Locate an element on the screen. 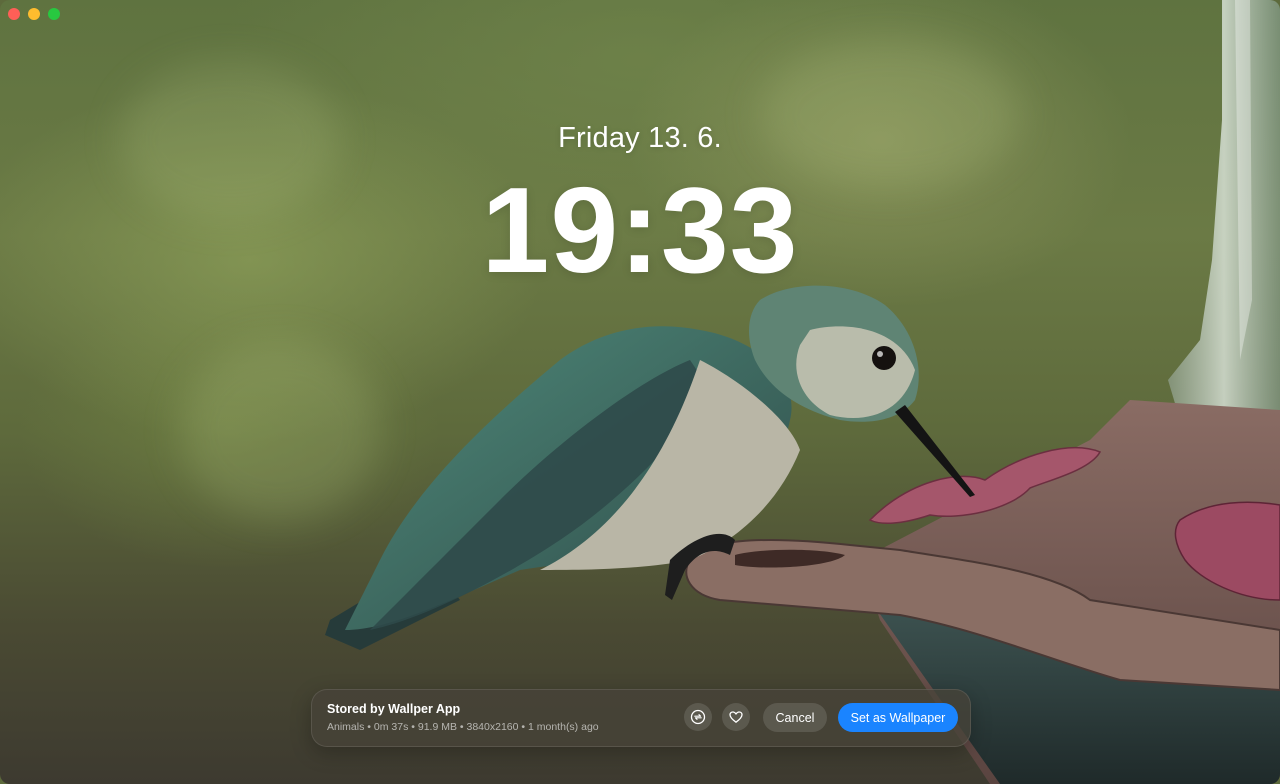 The image size is (1280, 784). meta-age: 1 month(s) ago is located at coordinates (563, 727).